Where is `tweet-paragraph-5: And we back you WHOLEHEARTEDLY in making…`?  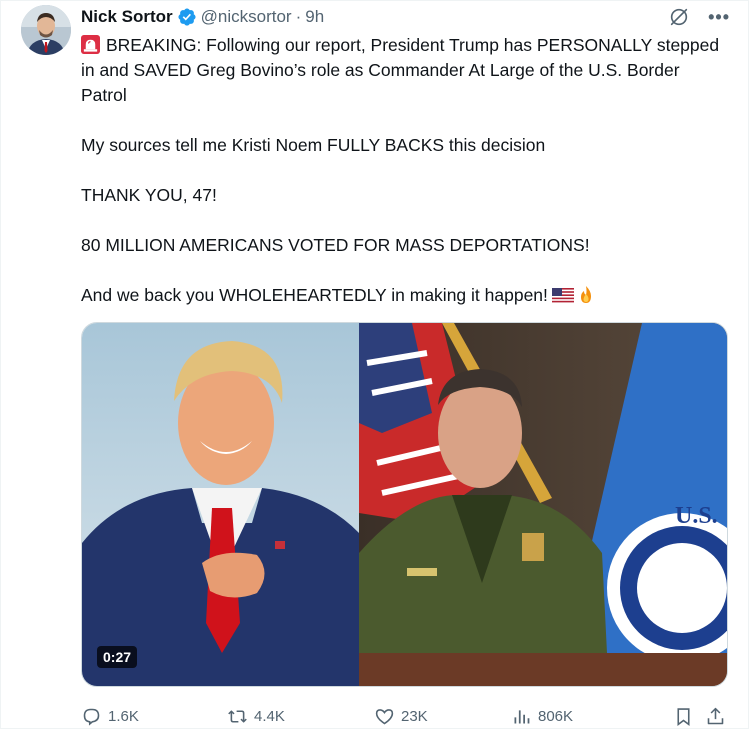
tweet-paragraph-5: And we back you WHOLEHEARTEDLY in making… is located at coordinates (401, 295).